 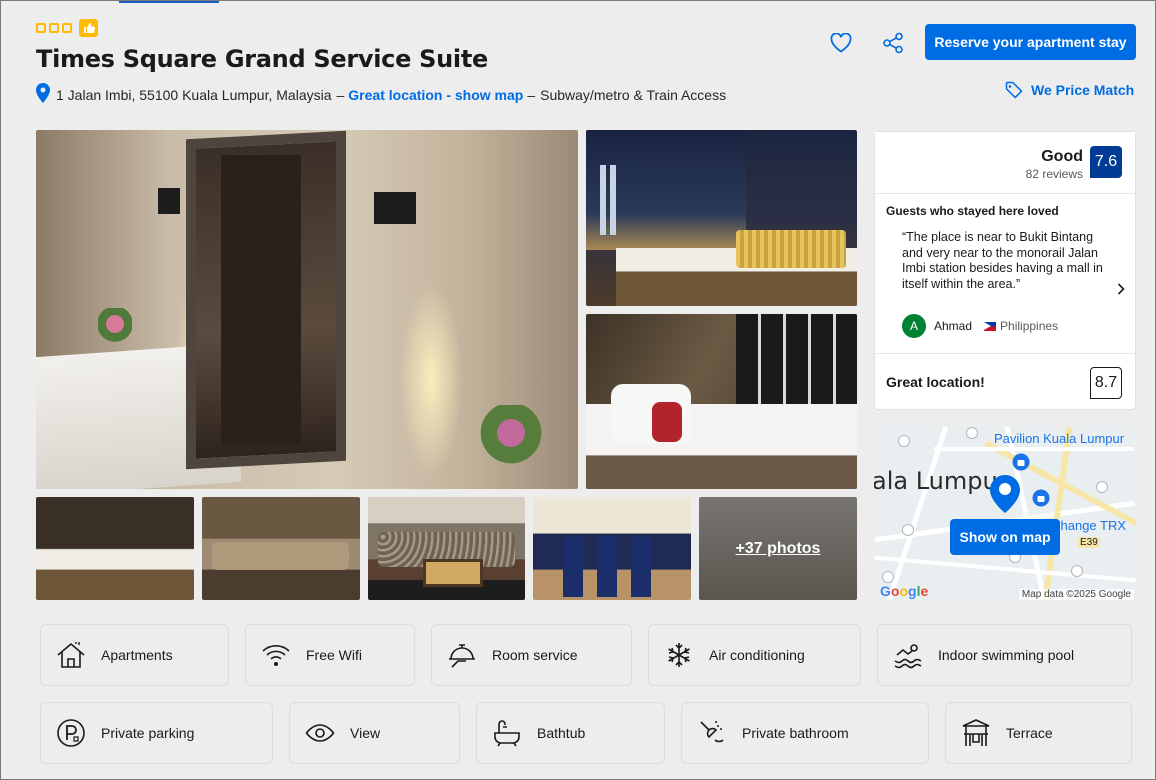 I want to click on share-button, so click(x=893, y=43).